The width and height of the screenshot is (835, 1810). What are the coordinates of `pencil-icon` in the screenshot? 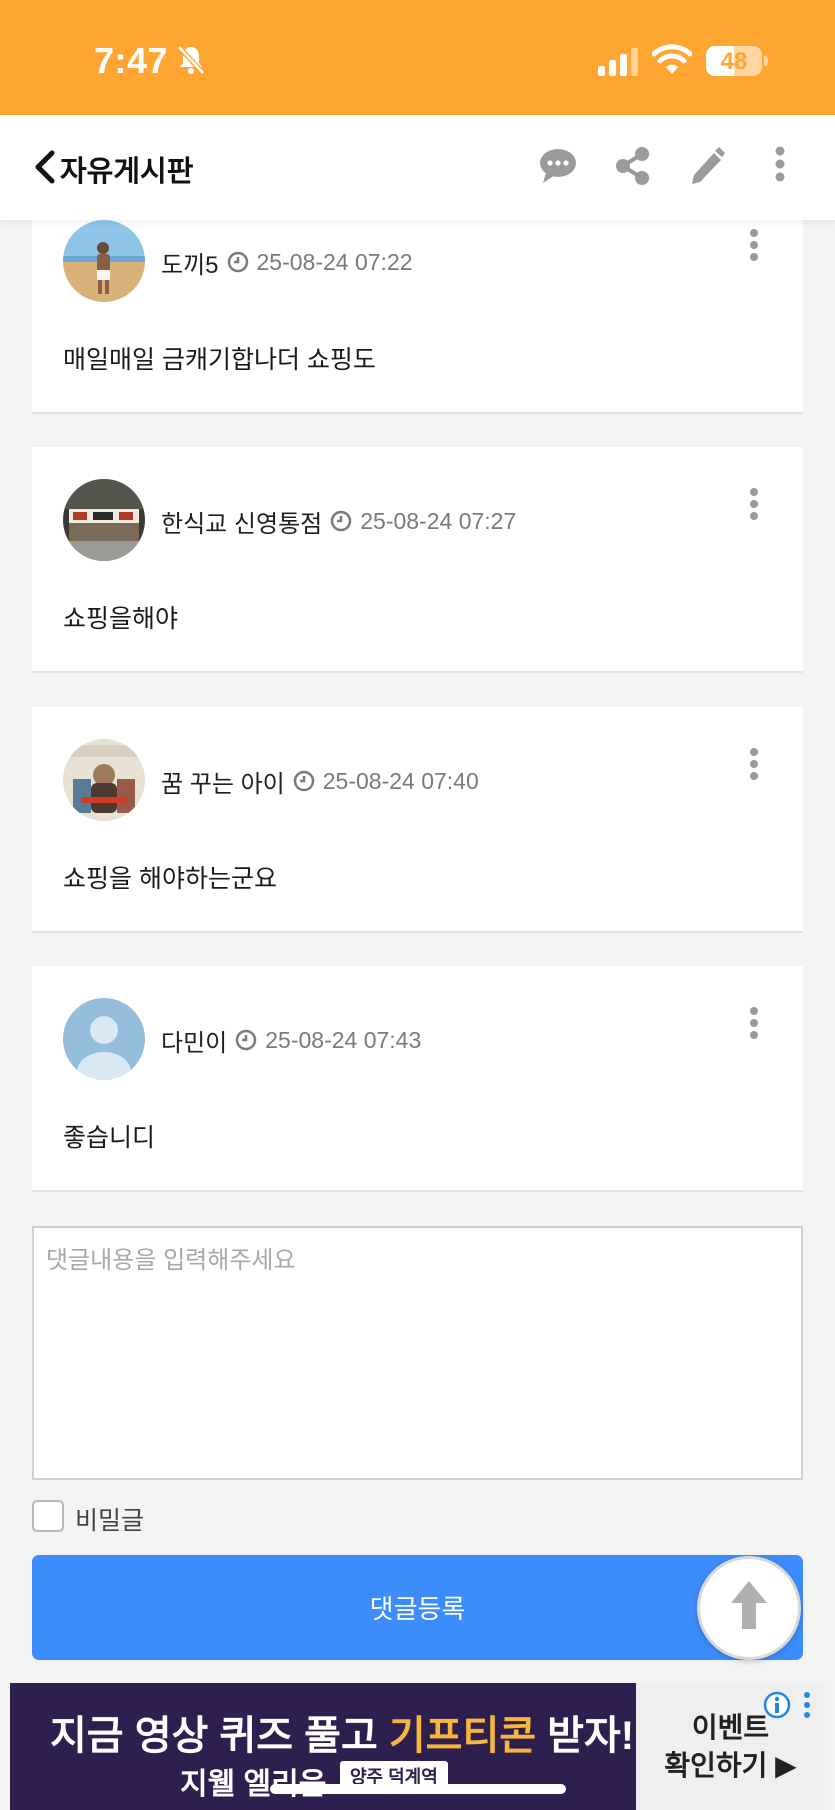 It's located at (707, 166).